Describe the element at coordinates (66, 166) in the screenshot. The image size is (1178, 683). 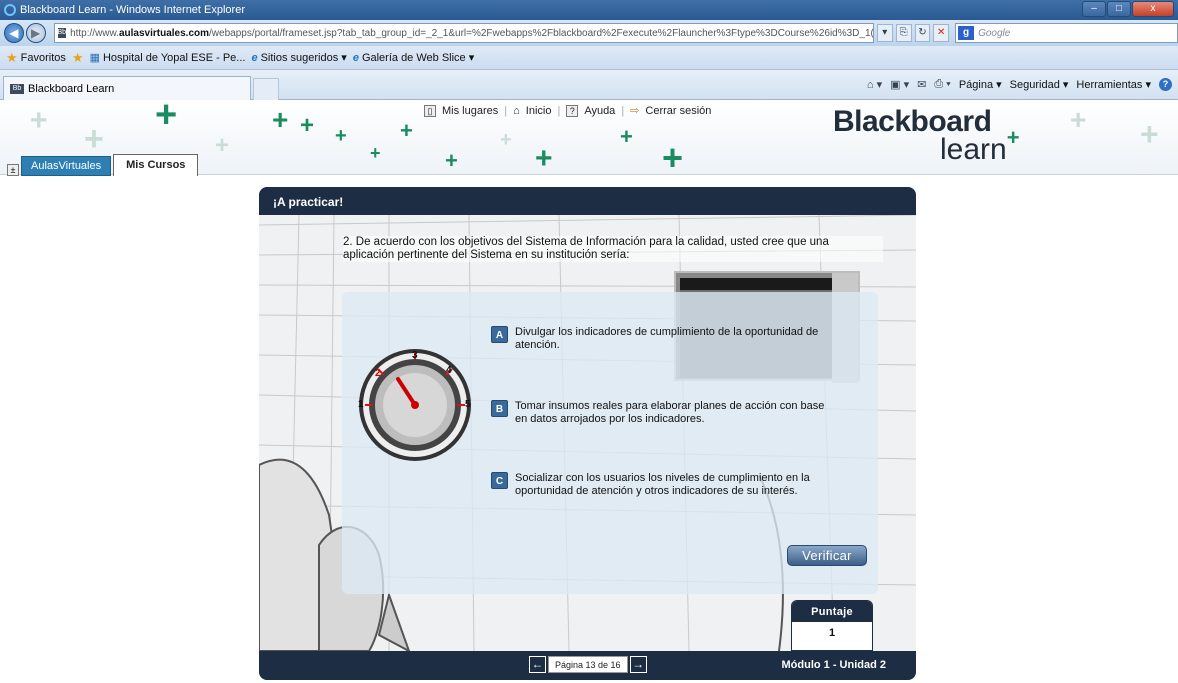
I see `tab-aulas-virtuales: AulasVirtuales` at that location.